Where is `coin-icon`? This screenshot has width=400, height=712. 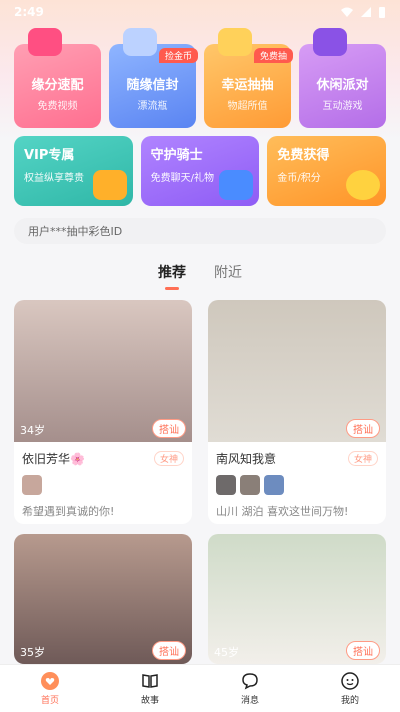 coin-icon is located at coordinates (363, 185).